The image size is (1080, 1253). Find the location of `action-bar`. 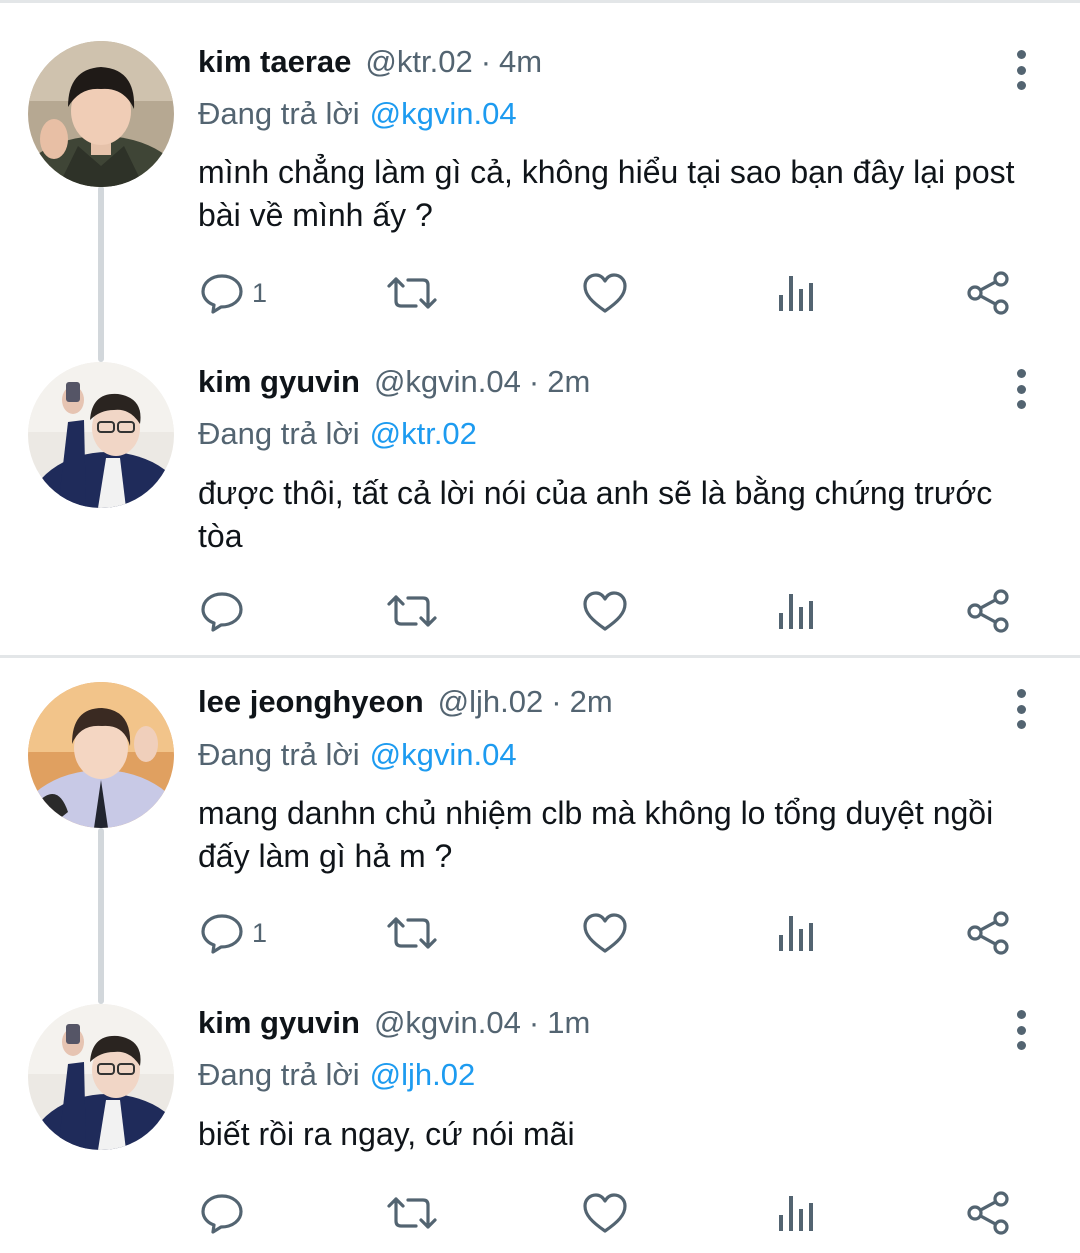

action-bar is located at coordinates (540, 1213).